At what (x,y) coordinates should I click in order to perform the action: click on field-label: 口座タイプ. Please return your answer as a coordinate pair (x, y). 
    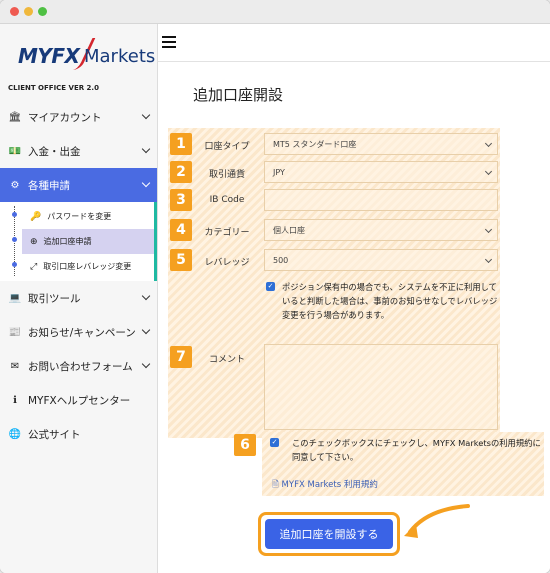
    Looking at the image, I should click on (227, 147).